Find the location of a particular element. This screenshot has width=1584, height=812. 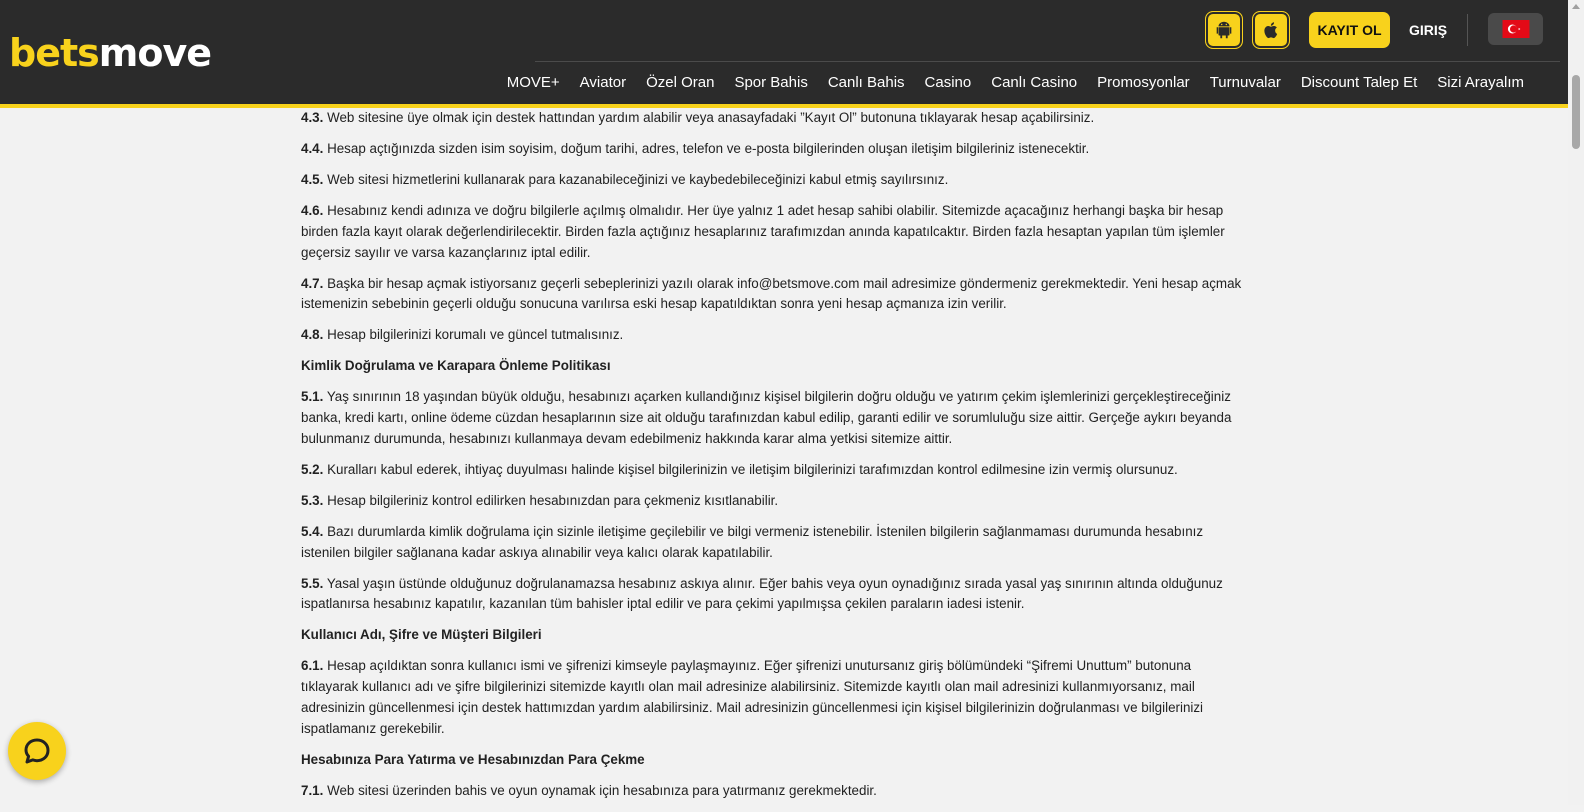

chat-bubble-icon is located at coordinates (37, 751).